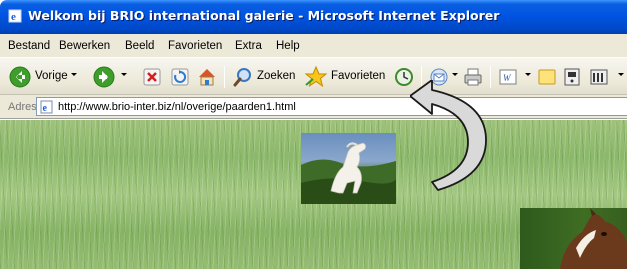  What do you see at coordinates (180, 77) in the screenshot?
I see `refresh-icon` at bounding box center [180, 77].